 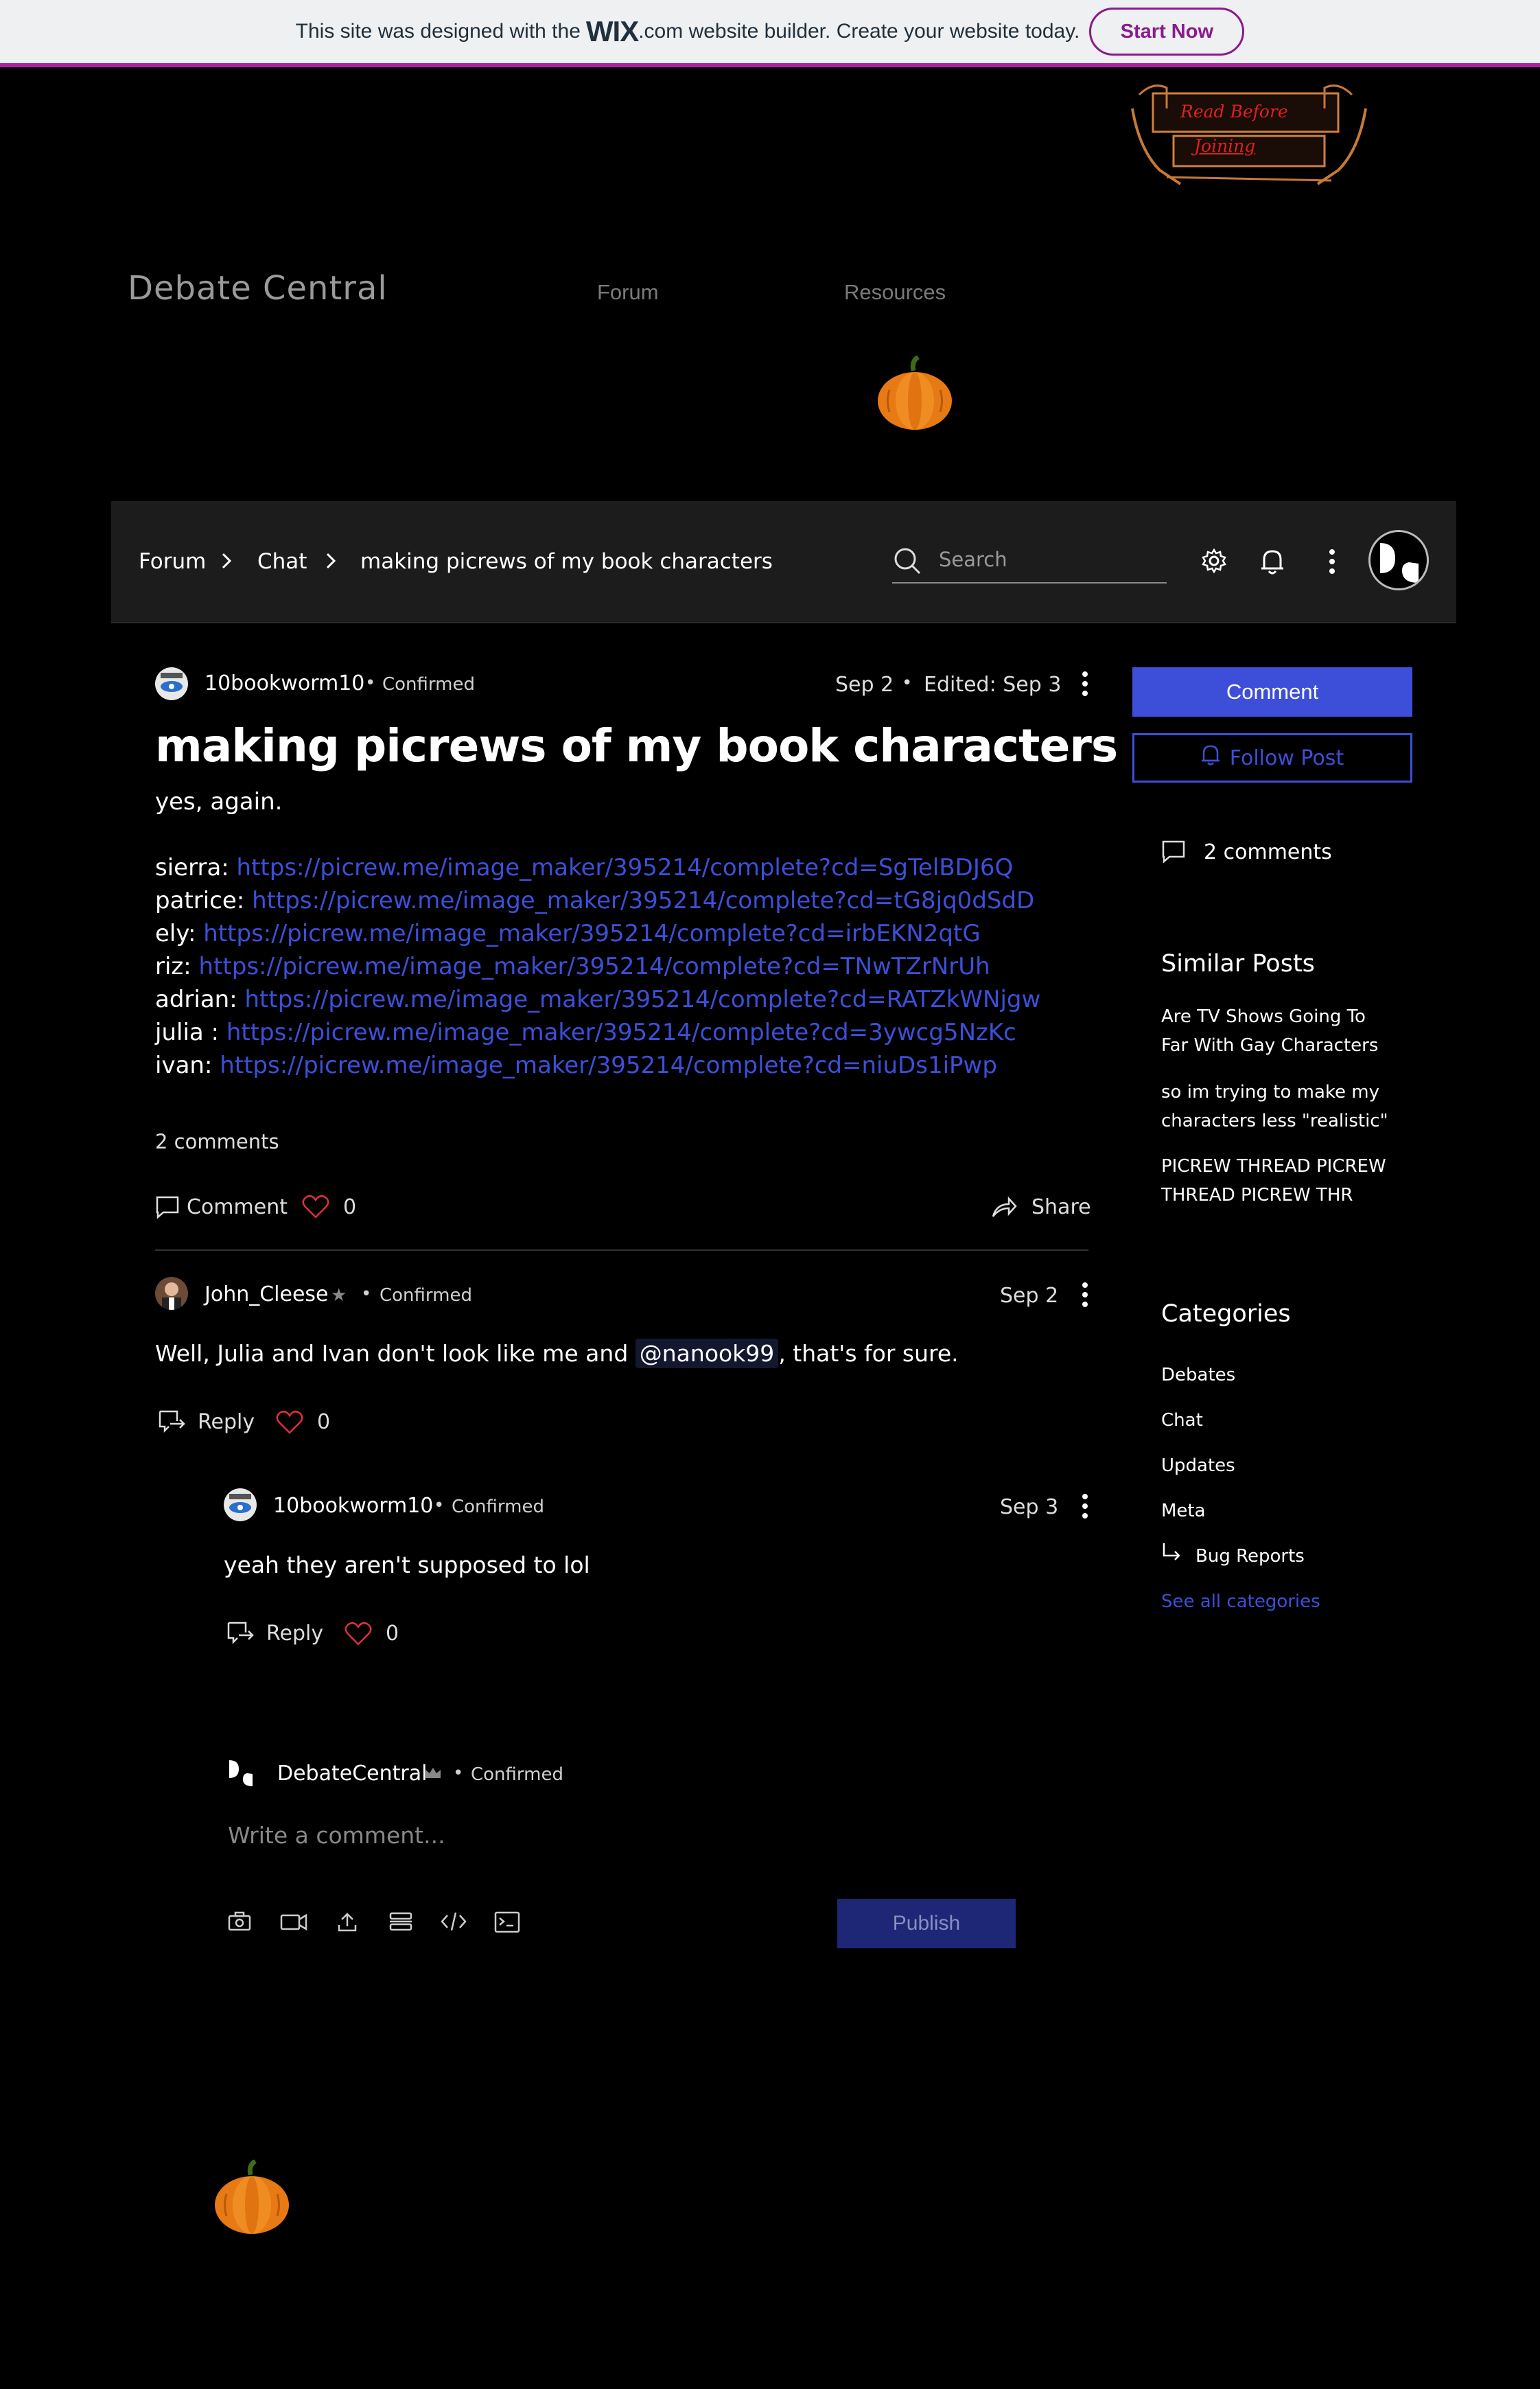 I want to click on chevron-right-icon, so click(x=331, y=562).